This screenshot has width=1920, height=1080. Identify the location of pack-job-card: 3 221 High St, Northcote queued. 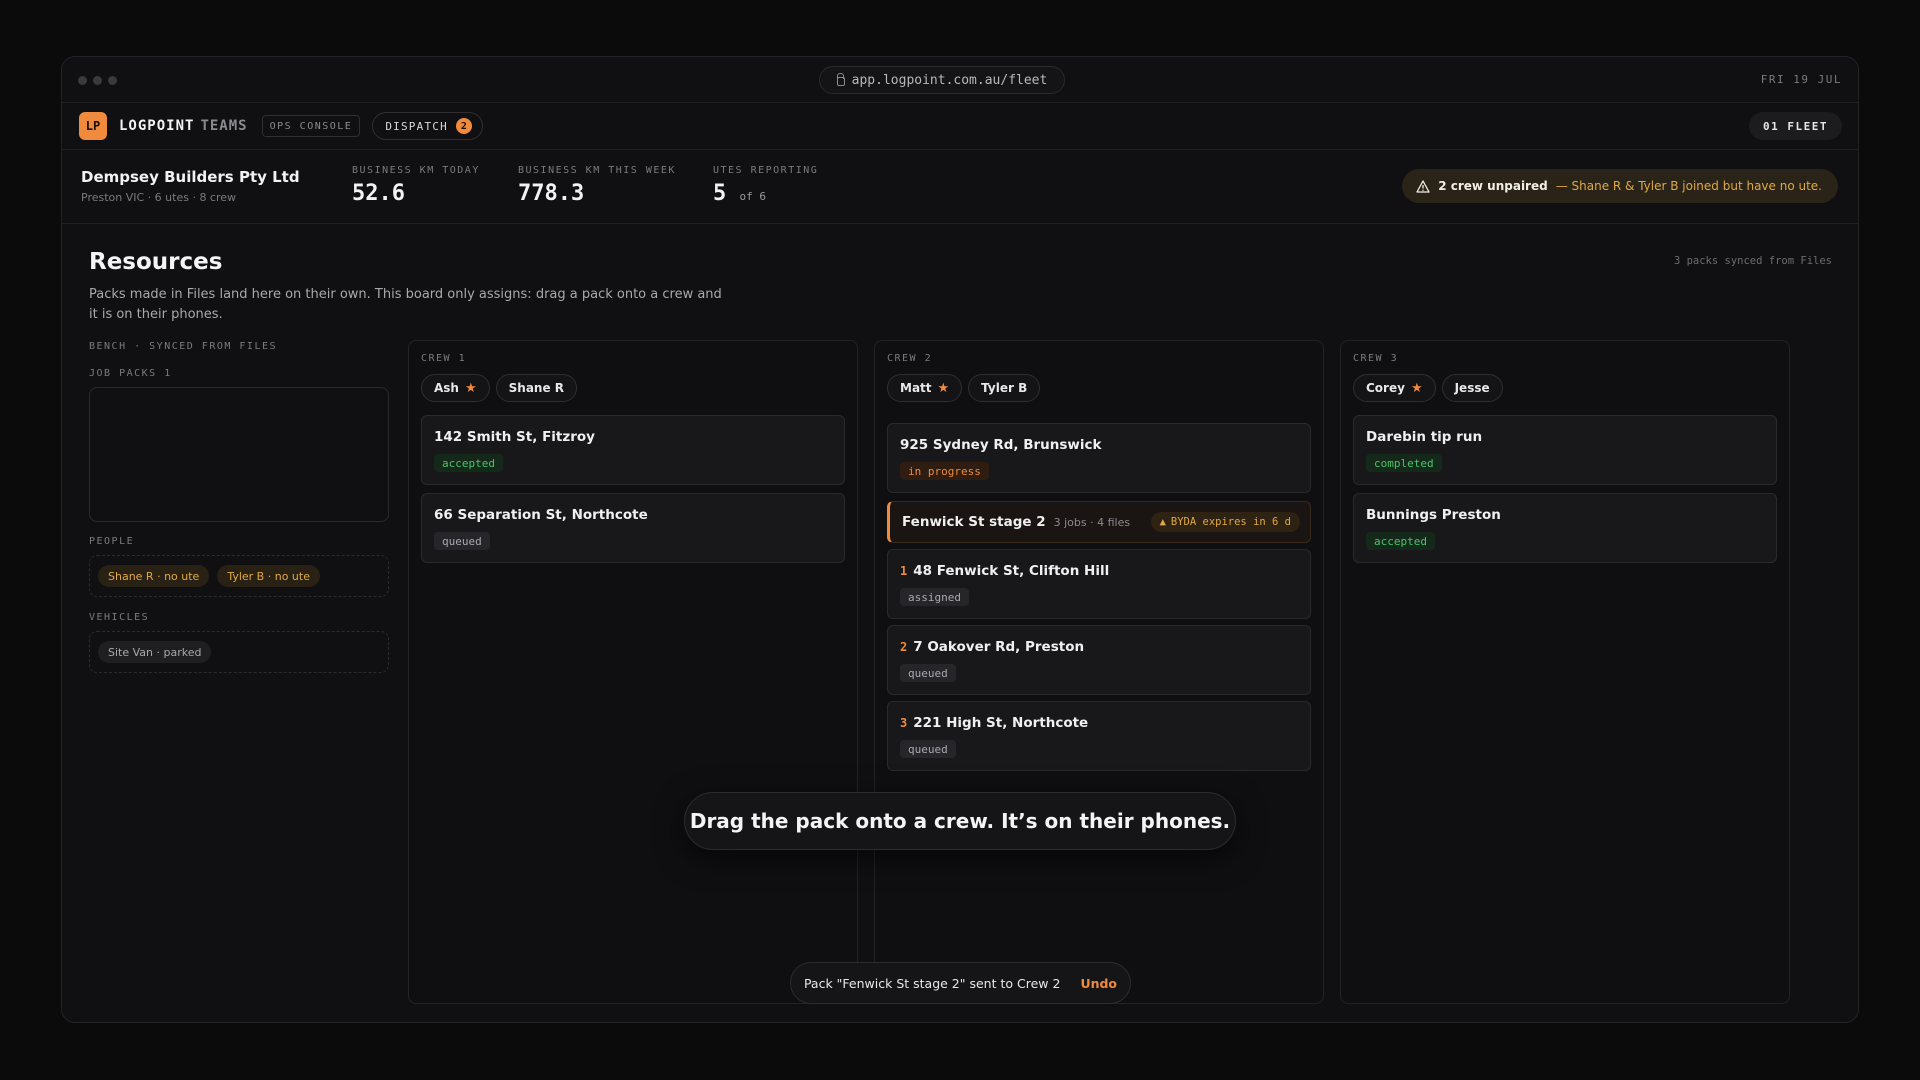
(1099, 736).